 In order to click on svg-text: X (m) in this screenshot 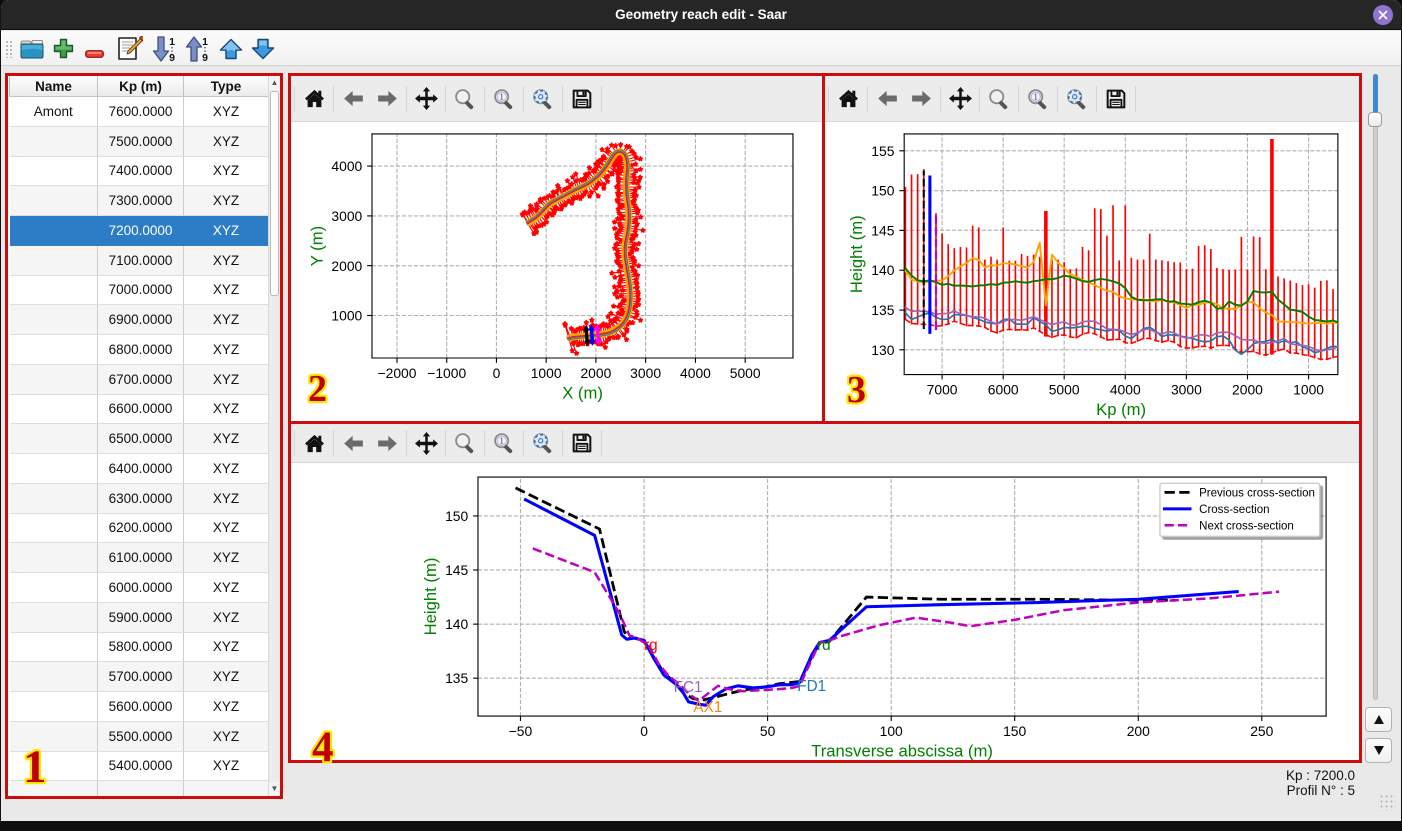, I will do `click(582, 392)`.